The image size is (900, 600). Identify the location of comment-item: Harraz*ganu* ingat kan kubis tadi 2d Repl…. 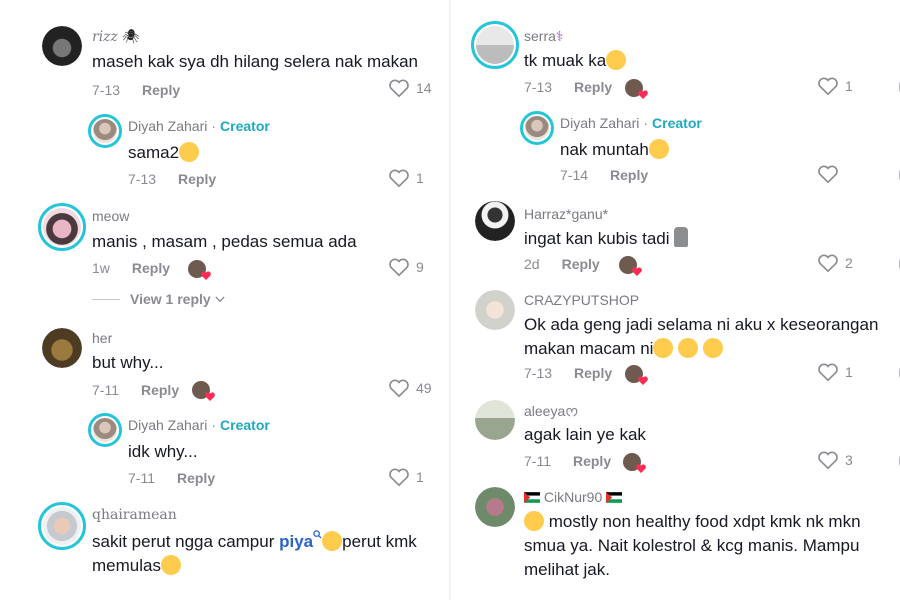
(687, 239).